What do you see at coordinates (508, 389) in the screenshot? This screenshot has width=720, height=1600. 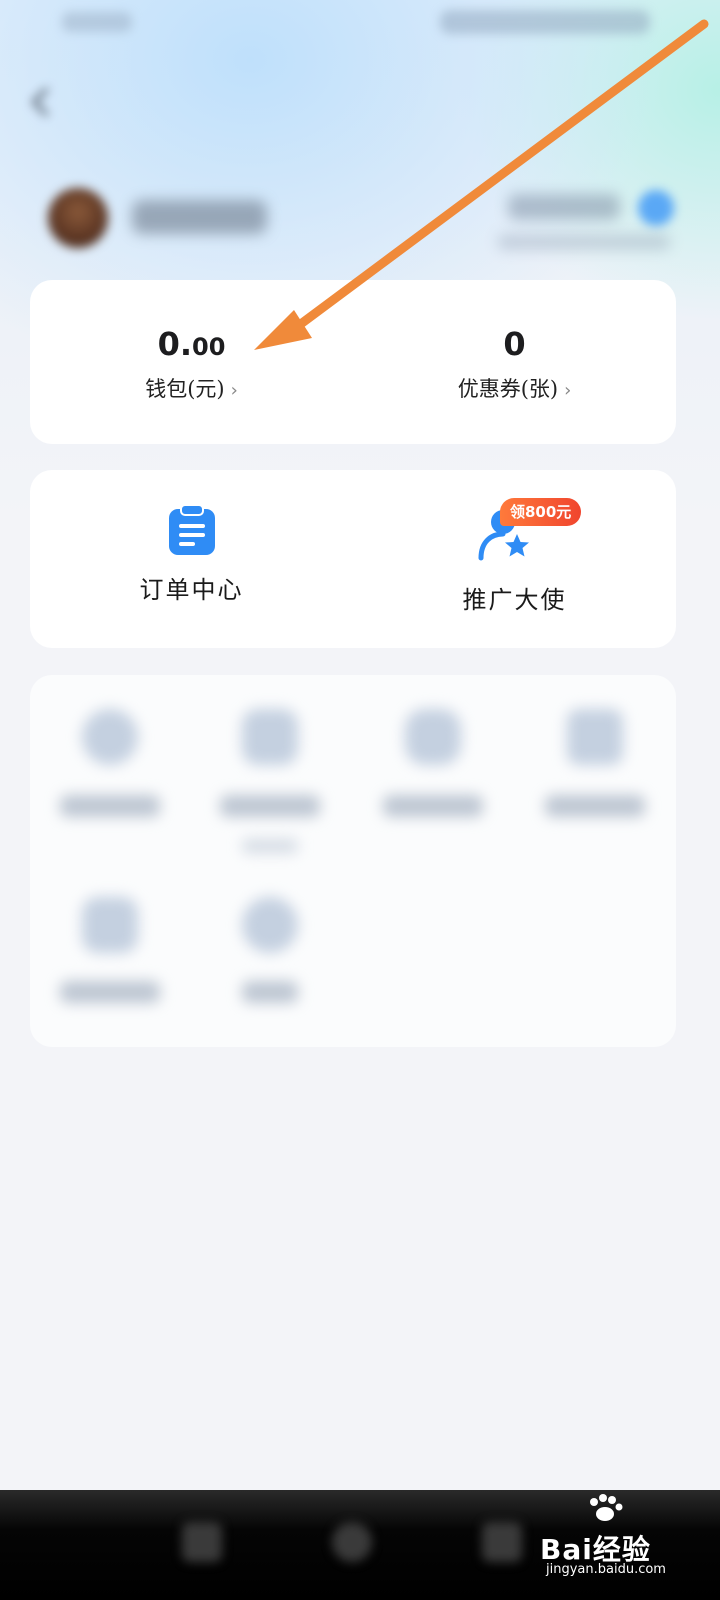 I see `coupons-label: 优惠券(张)` at bounding box center [508, 389].